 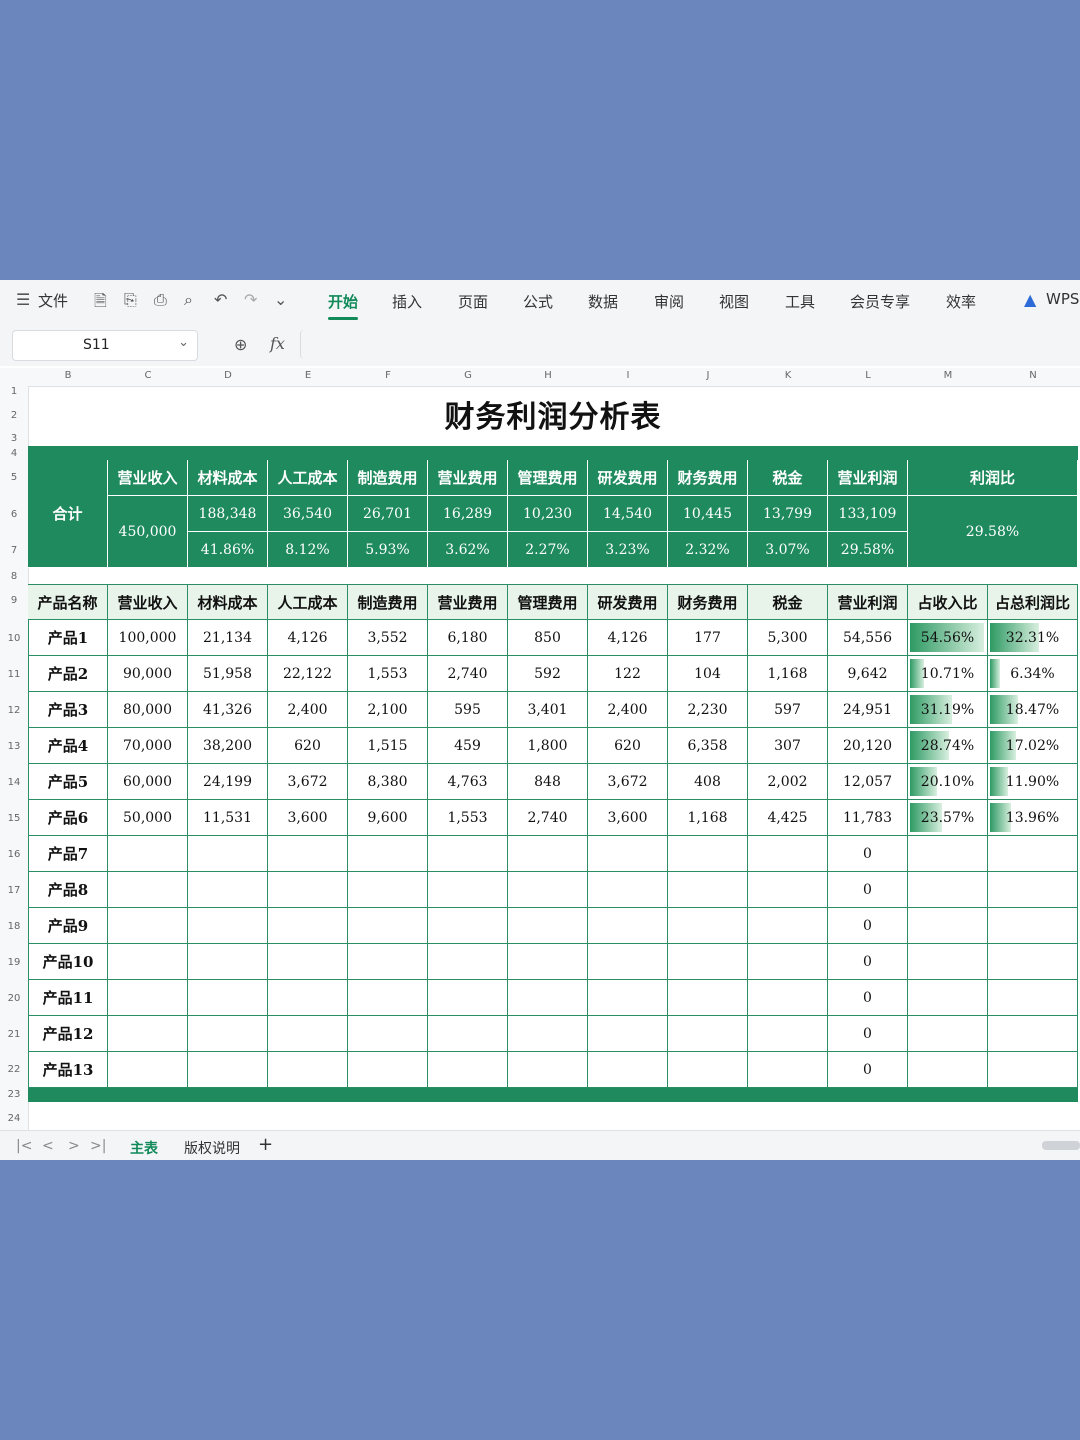 What do you see at coordinates (1033, 746) in the screenshot?
I see `profit-share-cell: 17.02%` at bounding box center [1033, 746].